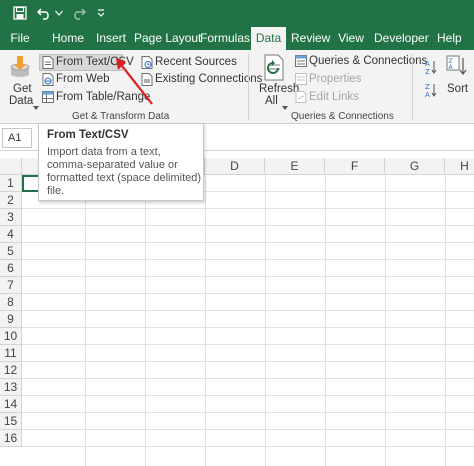  What do you see at coordinates (334, 97) in the screenshot?
I see `edit-links-button: Edit Links` at bounding box center [334, 97].